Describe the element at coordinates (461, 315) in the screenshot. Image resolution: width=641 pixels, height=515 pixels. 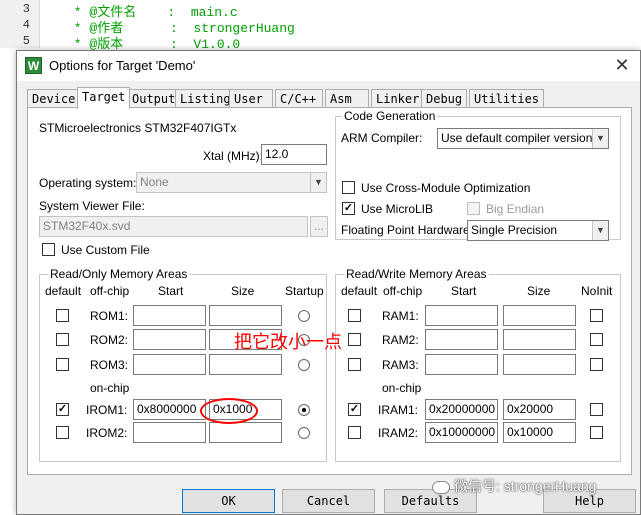
I see `ram1-start-input` at that location.